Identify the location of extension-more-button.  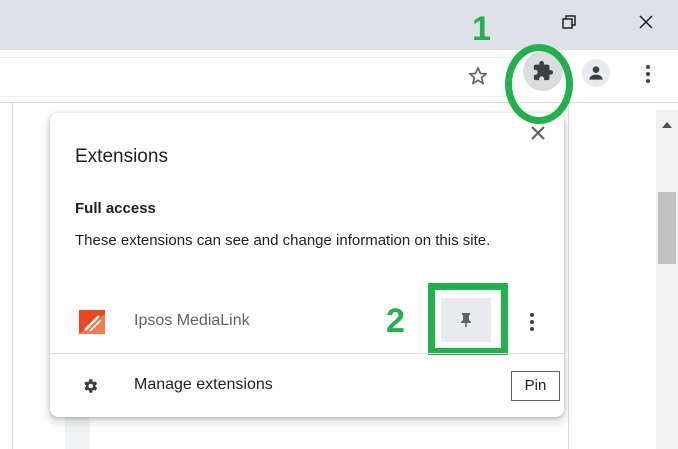
(532, 322).